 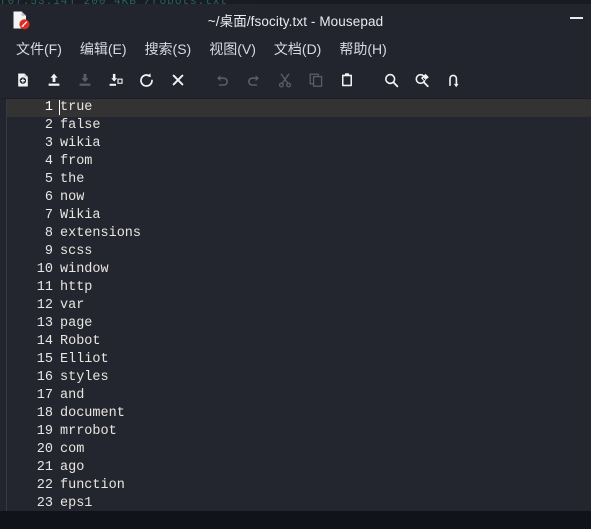 What do you see at coordinates (299, 396) in the screenshot?
I see `editor-line: 17 and` at bounding box center [299, 396].